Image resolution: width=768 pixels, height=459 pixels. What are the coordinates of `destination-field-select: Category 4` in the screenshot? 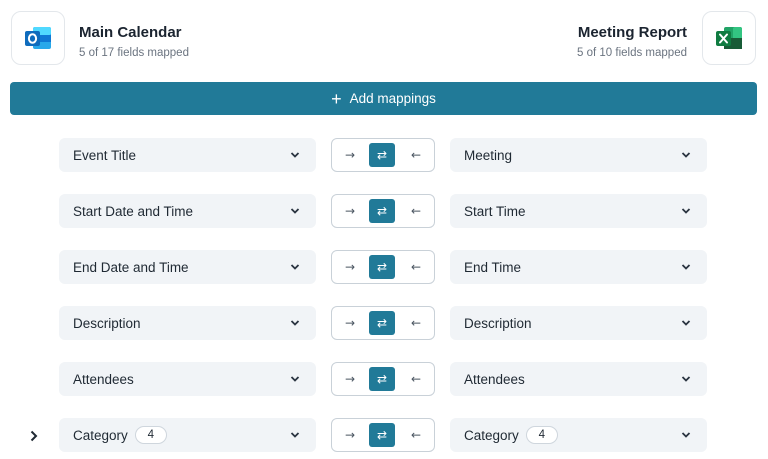 It's located at (578, 435).